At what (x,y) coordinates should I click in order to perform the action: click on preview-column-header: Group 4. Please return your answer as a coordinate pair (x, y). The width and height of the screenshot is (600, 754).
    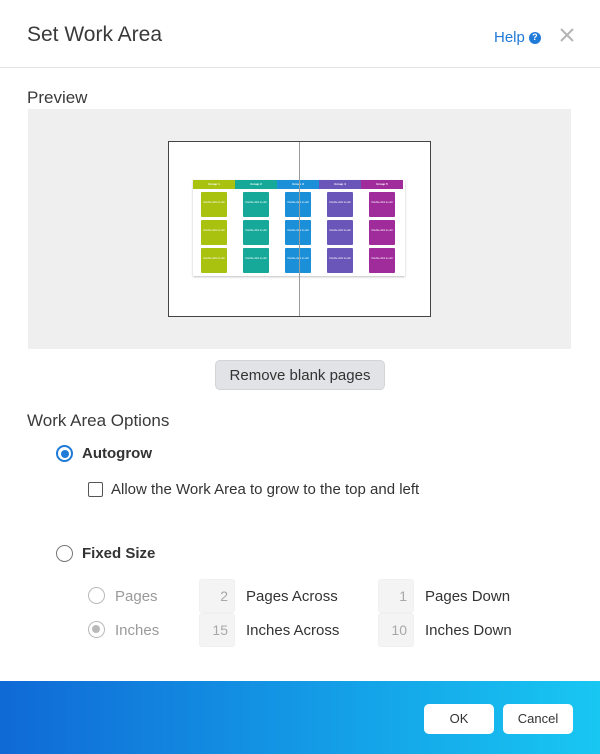
    Looking at the image, I should click on (340, 184).